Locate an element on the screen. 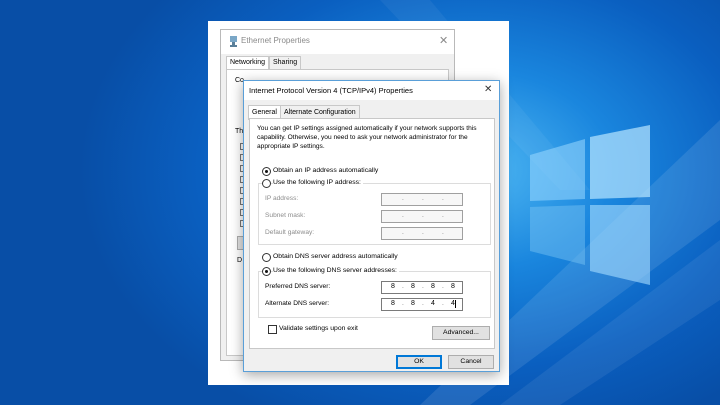 The width and height of the screenshot is (720, 405). use-following-dns-label: Use the following DNS server addresses: is located at coordinates (336, 270).